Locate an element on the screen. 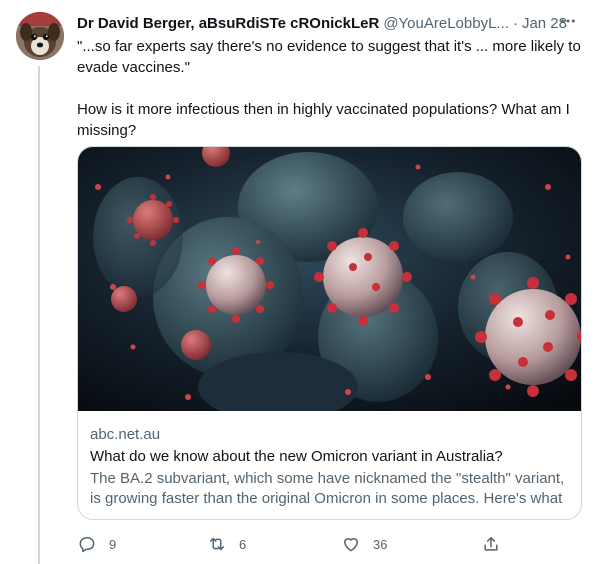 Image resolution: width=598 pixels, height=564 pixels. more-icon is located at coordinates (568, 21).